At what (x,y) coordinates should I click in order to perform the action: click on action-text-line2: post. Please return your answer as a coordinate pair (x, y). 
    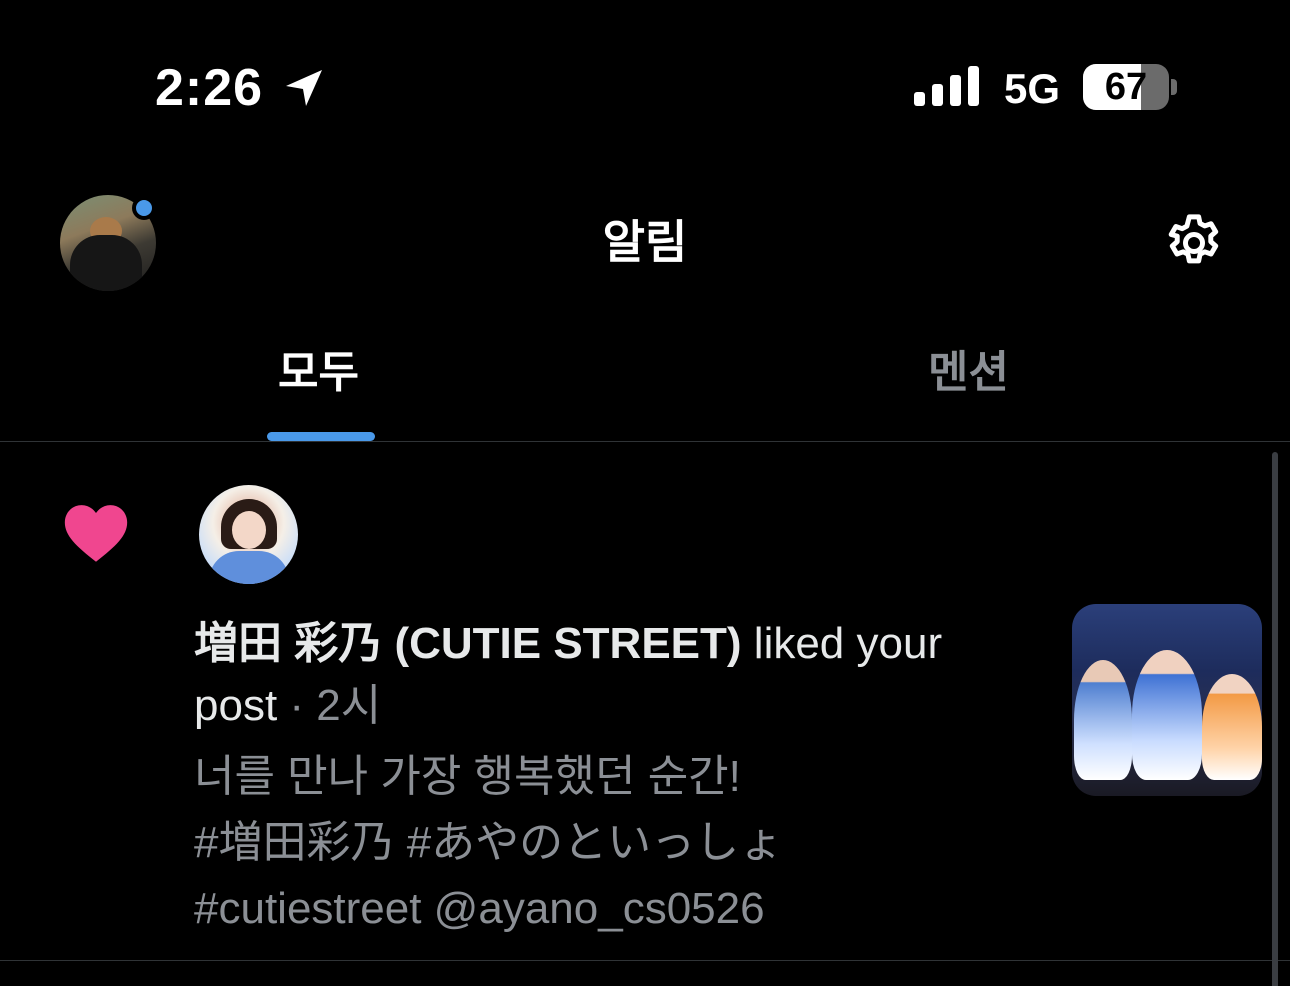
    Looking at the image, I should click on (236, 705).